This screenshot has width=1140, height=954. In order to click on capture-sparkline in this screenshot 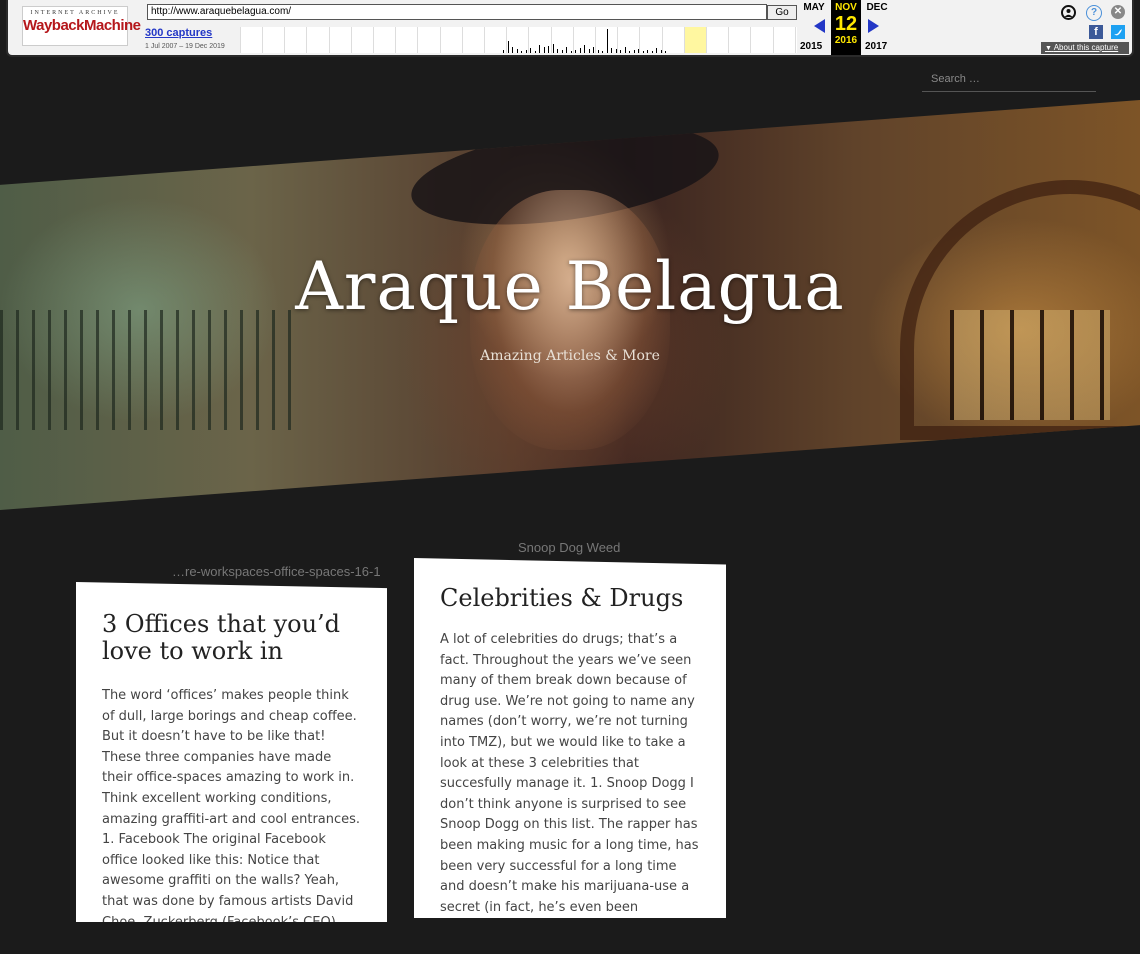, I will do `click(518, 40)`.